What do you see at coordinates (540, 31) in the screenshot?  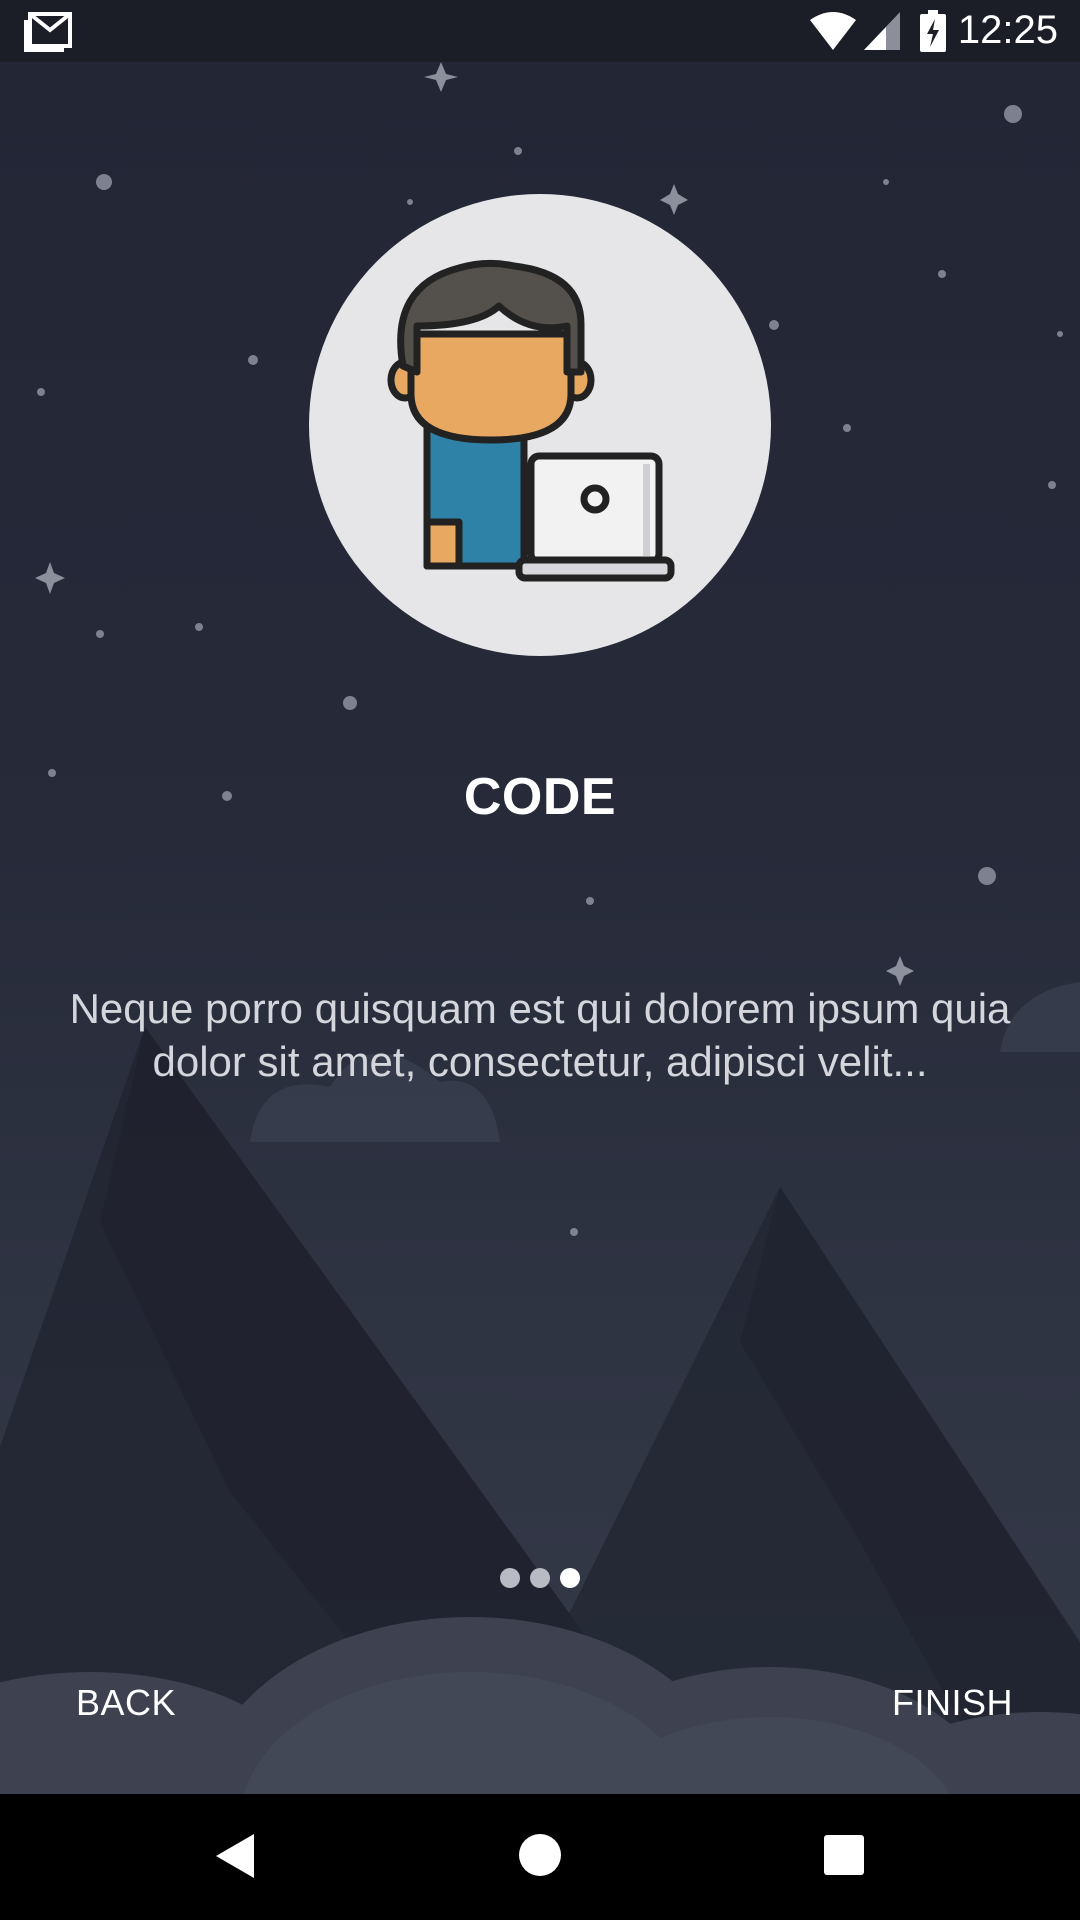 I see `status-bar: 12:25` at bounding box center [540, 31].